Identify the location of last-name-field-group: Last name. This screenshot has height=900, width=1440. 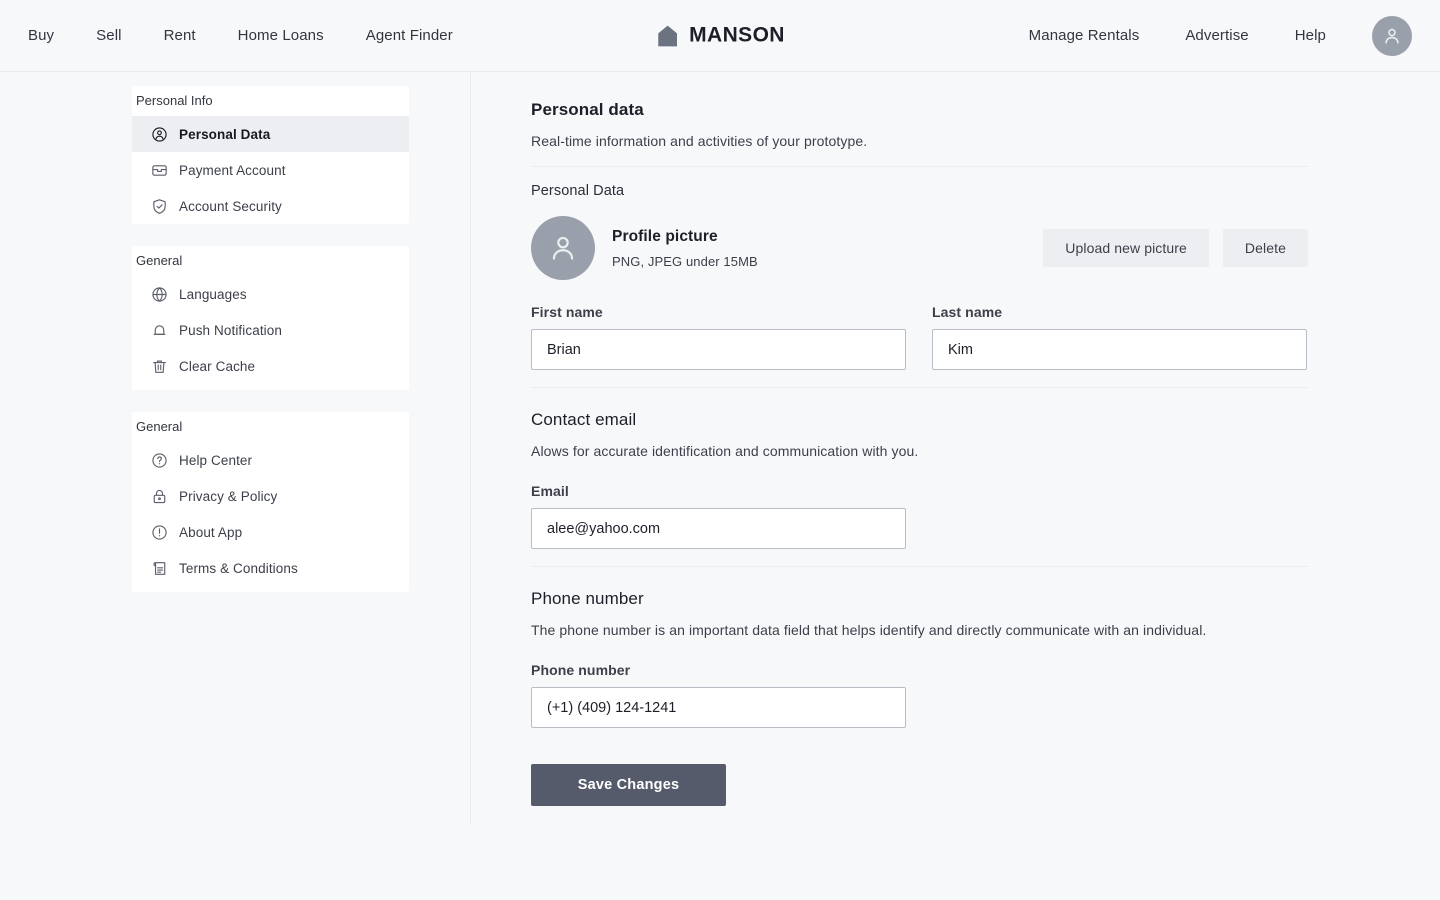
(1119, 337).